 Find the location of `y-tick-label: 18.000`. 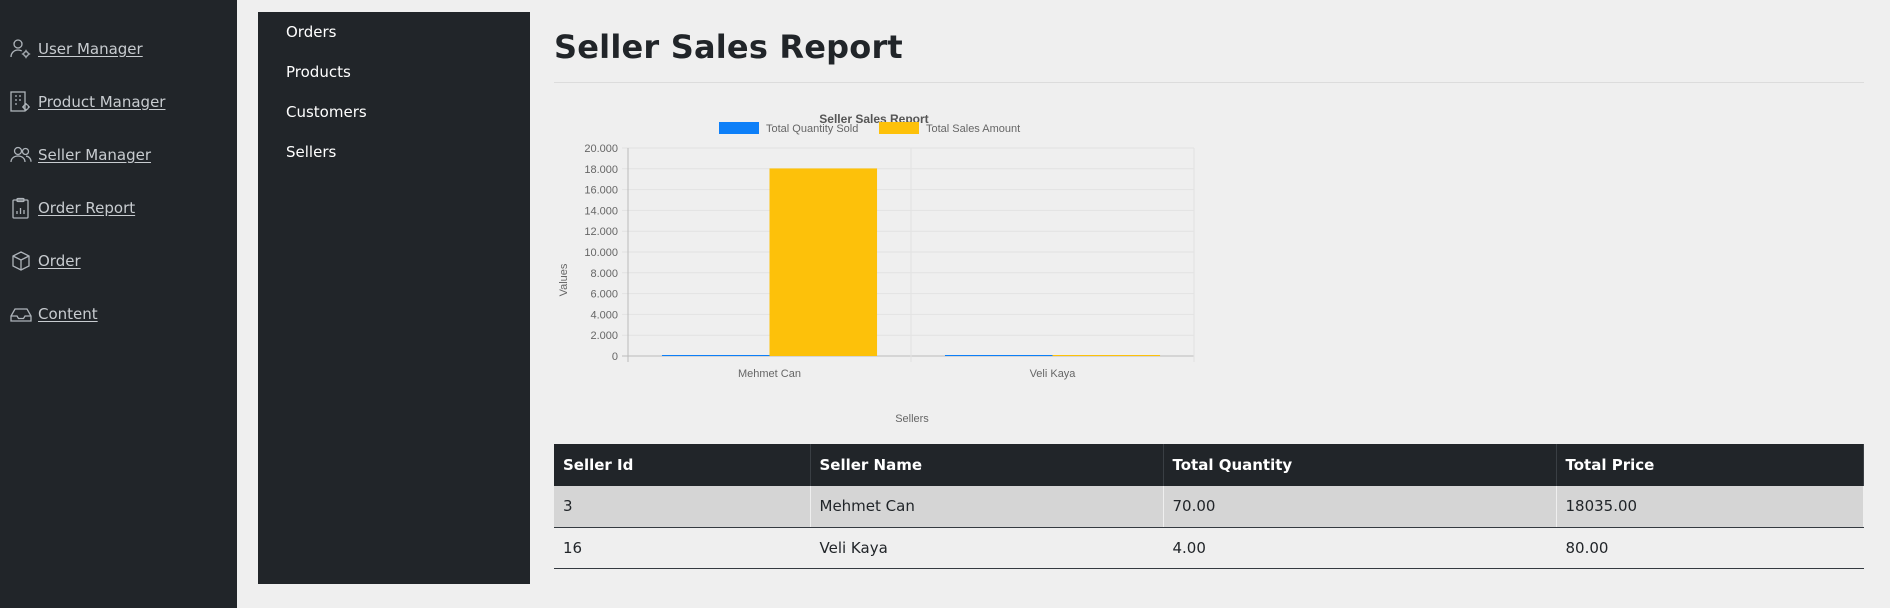

y-tick-label: 18.000 is located at coordinates (601, 170).